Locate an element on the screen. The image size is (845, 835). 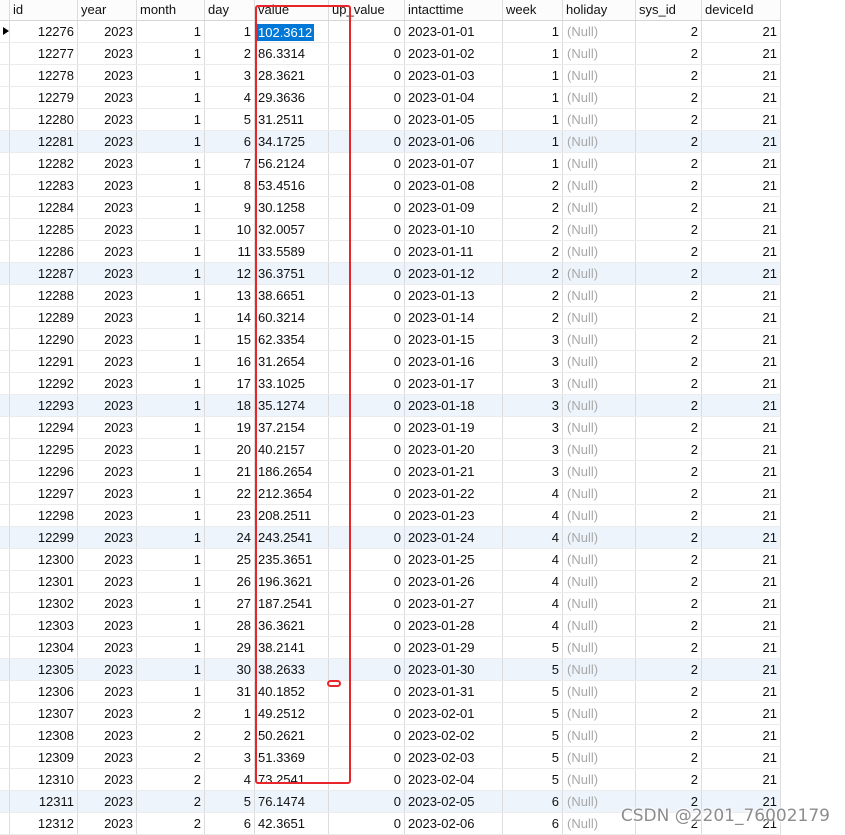
table-row: 12287 2023 1 12 36.3751 0 2023-01-12 2 (Null) 2 21 is located at coordinates (390, 274).